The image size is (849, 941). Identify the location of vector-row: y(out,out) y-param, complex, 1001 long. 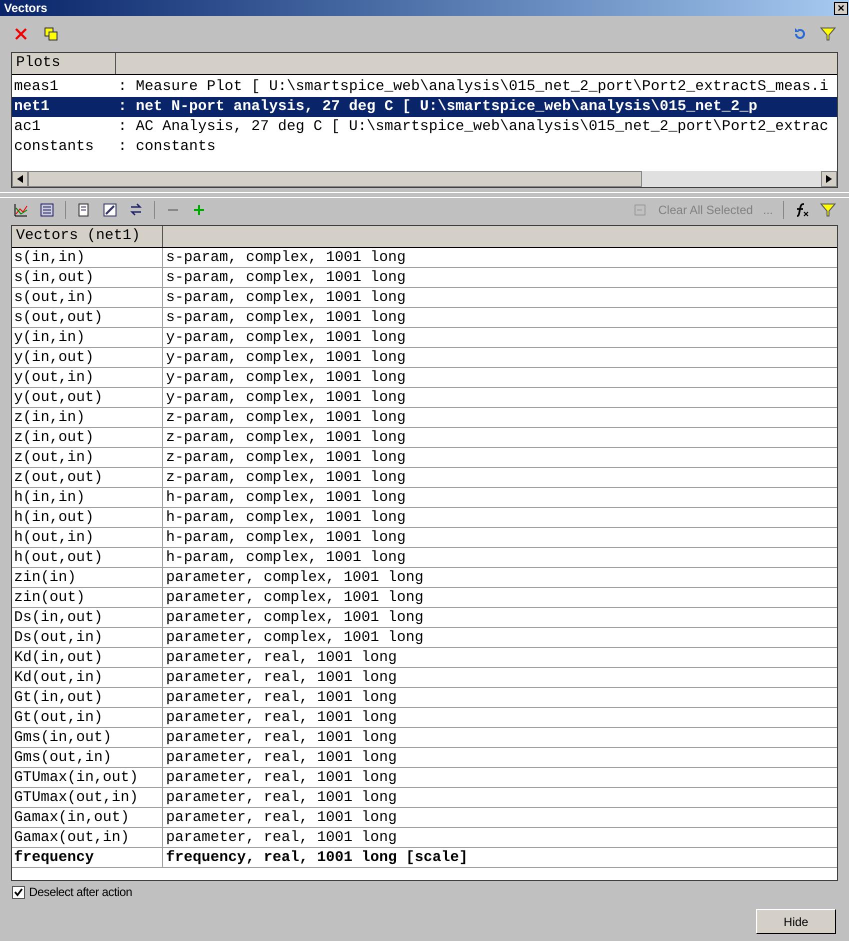
(424, 398).